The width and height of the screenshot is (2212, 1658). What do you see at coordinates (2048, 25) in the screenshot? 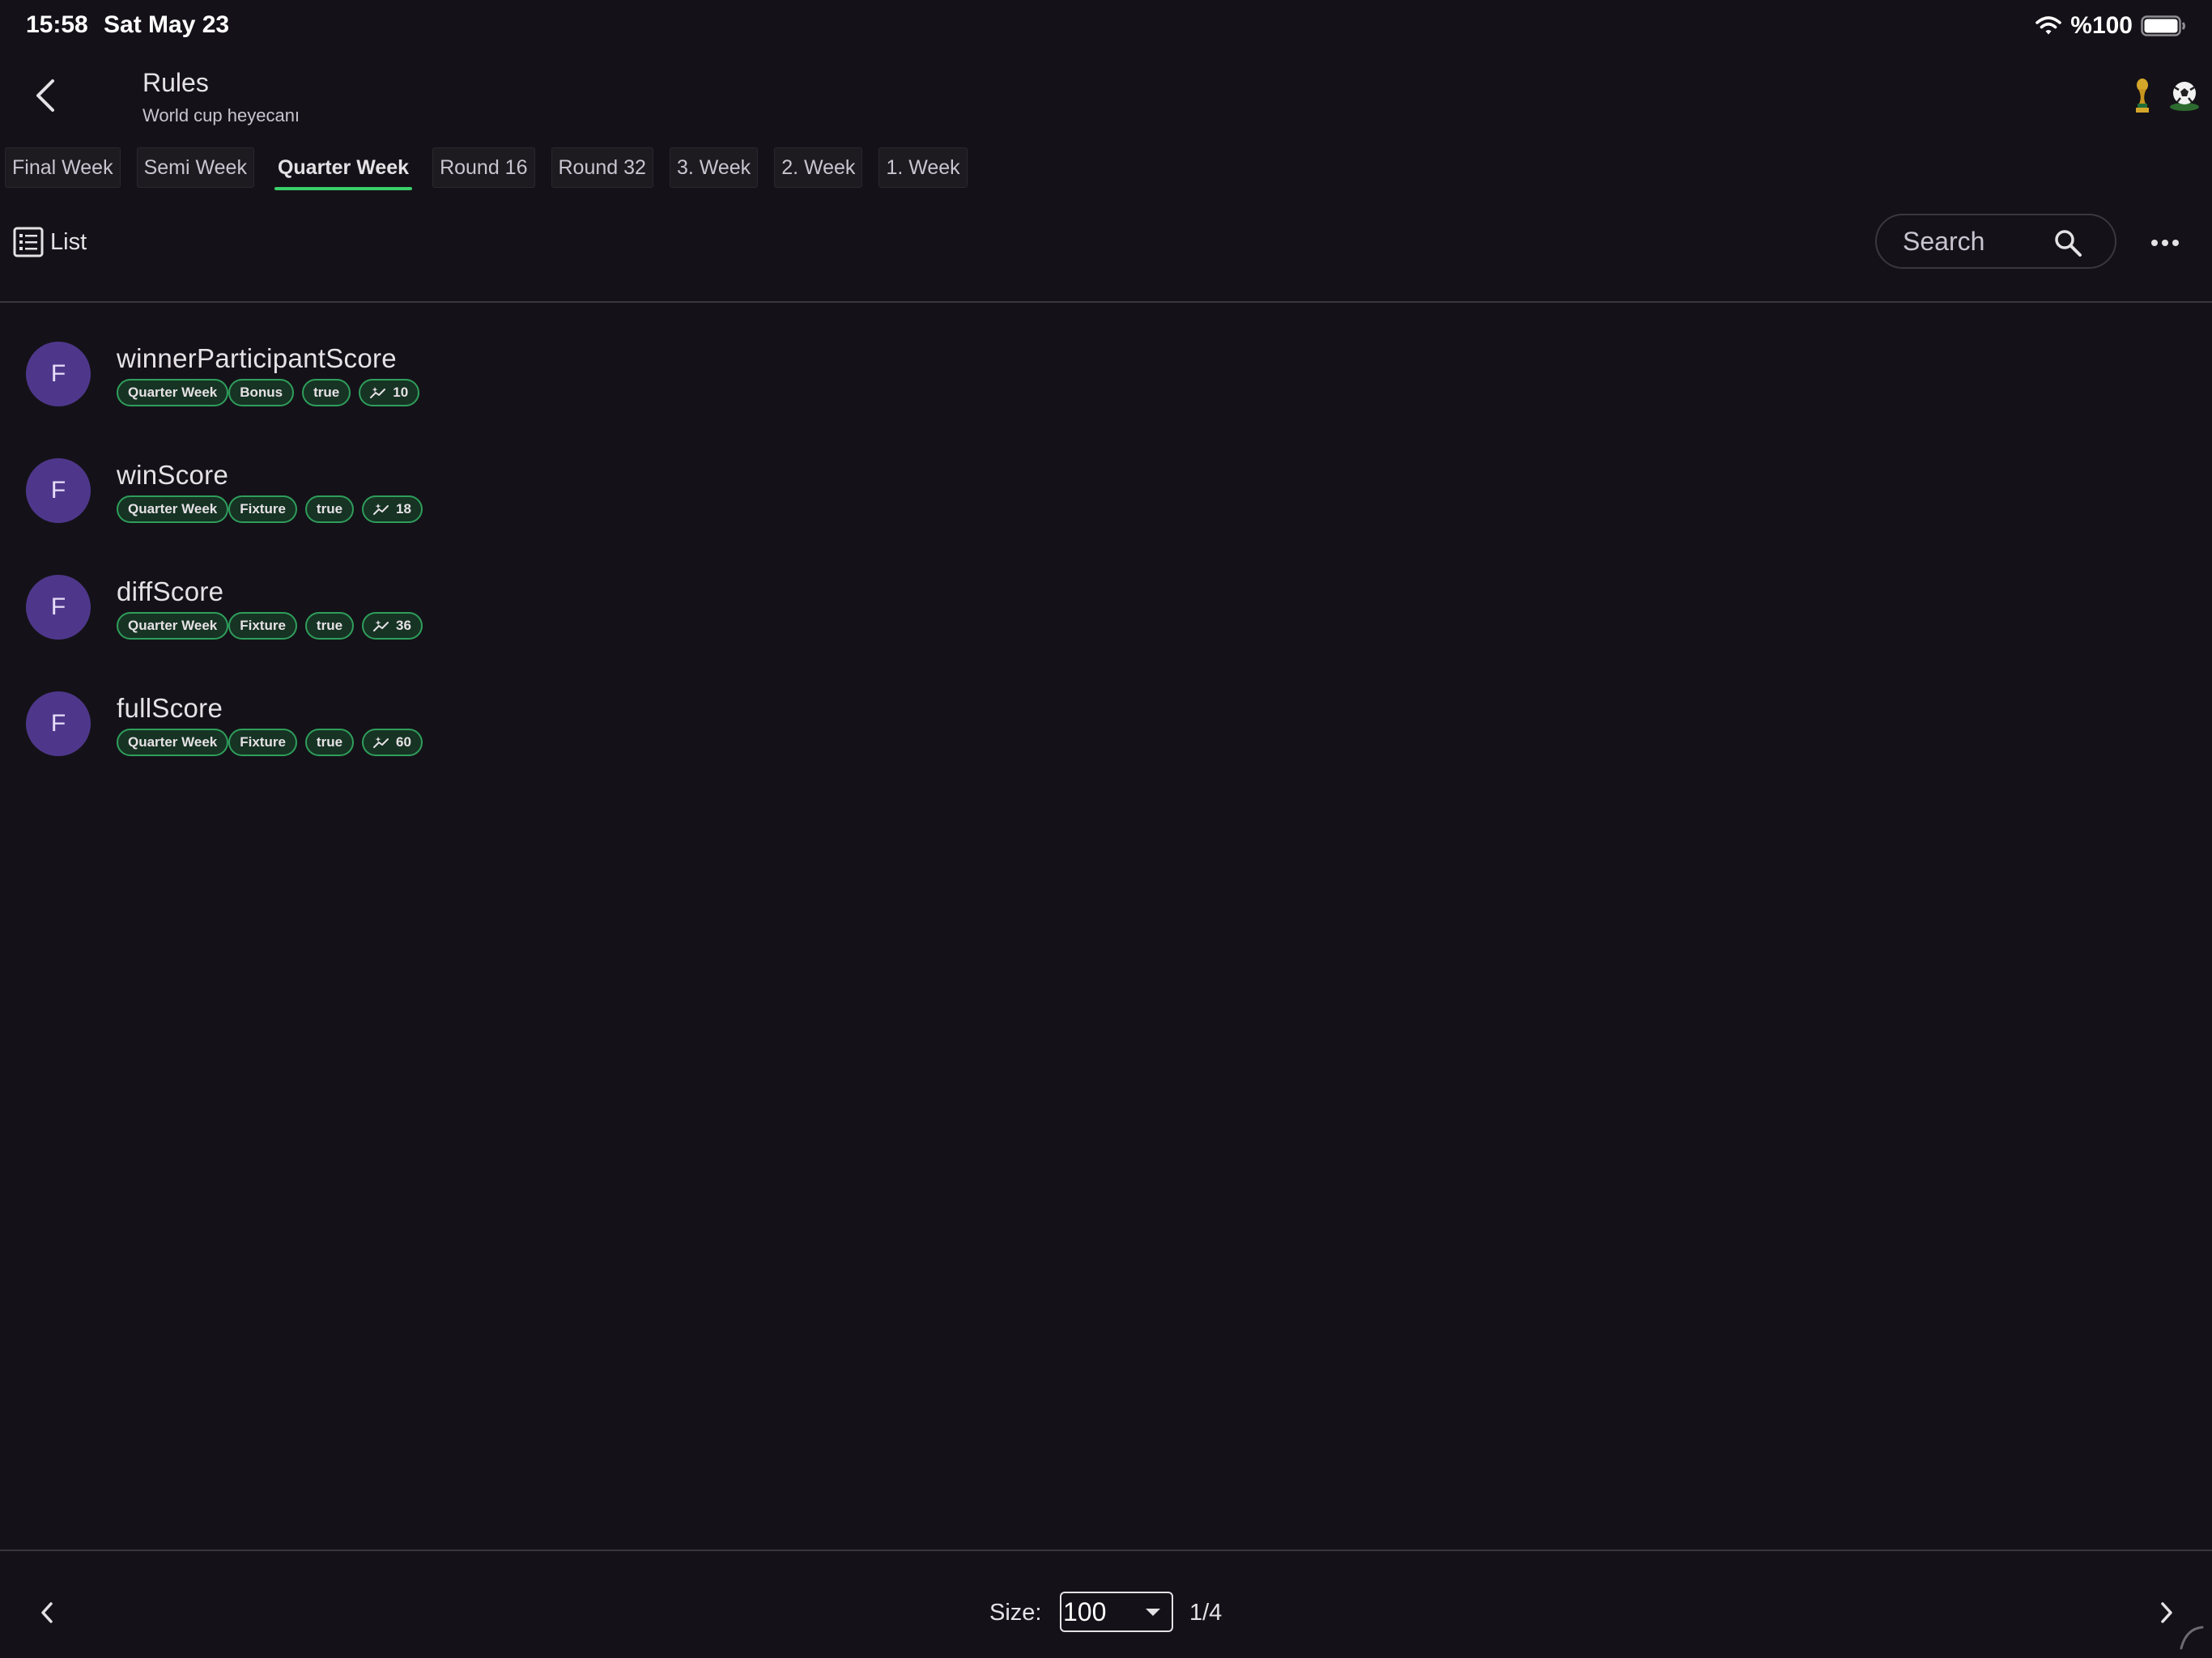
I see `wifi-icon` at bounding box center [2048, 25].